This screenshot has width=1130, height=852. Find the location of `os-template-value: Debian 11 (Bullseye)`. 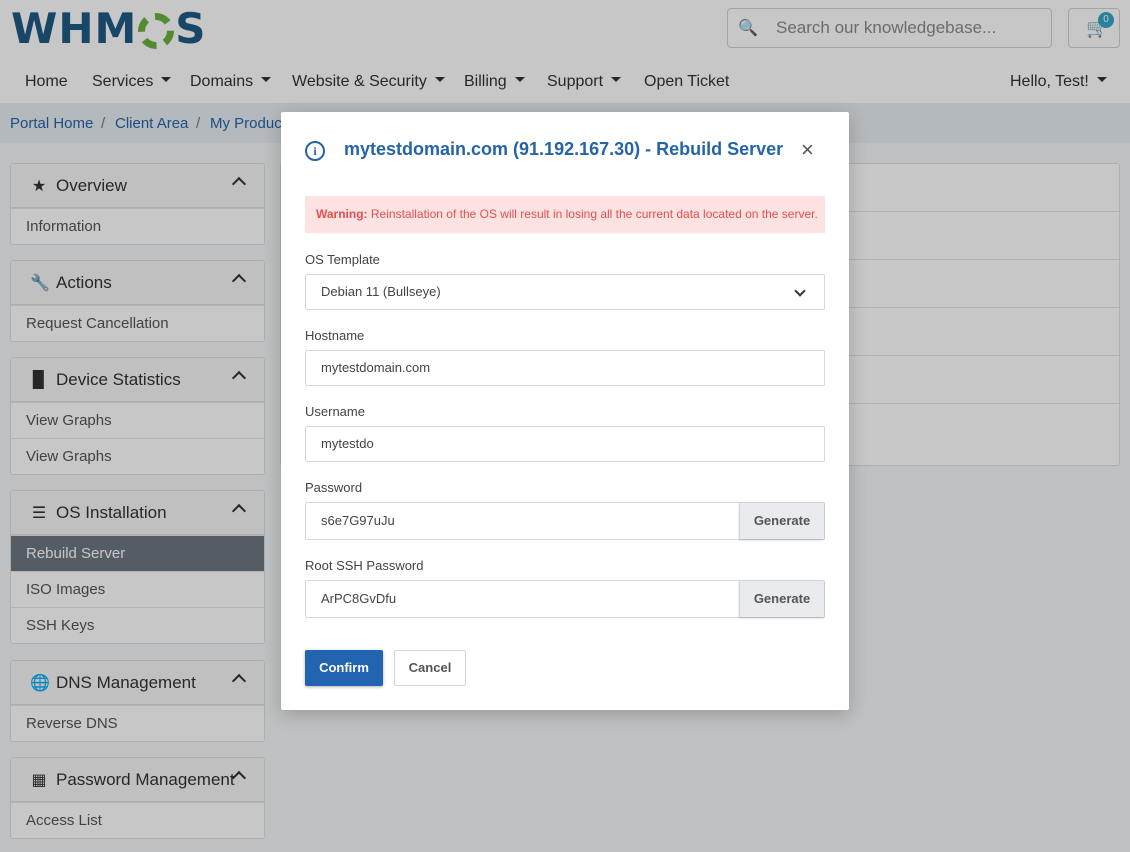

os-template-value: Debian 11 (Bullseye) is located at coordinates (381, 291).